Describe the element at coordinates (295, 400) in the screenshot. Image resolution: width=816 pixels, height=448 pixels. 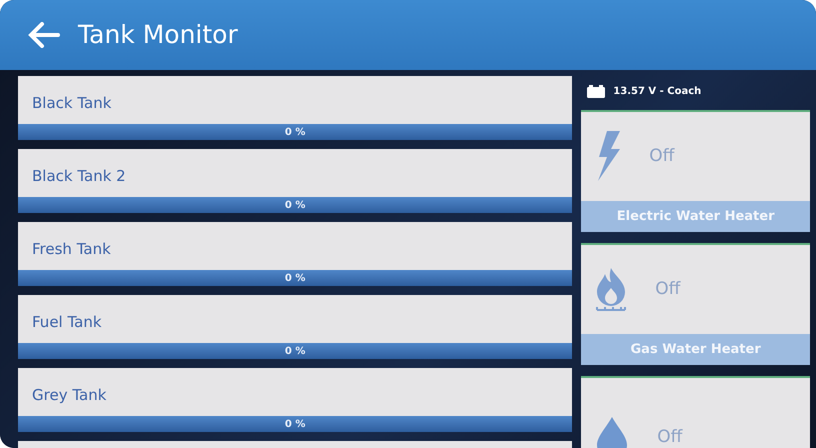
I see `tank-card: Grey Tank 0 %` at that location.